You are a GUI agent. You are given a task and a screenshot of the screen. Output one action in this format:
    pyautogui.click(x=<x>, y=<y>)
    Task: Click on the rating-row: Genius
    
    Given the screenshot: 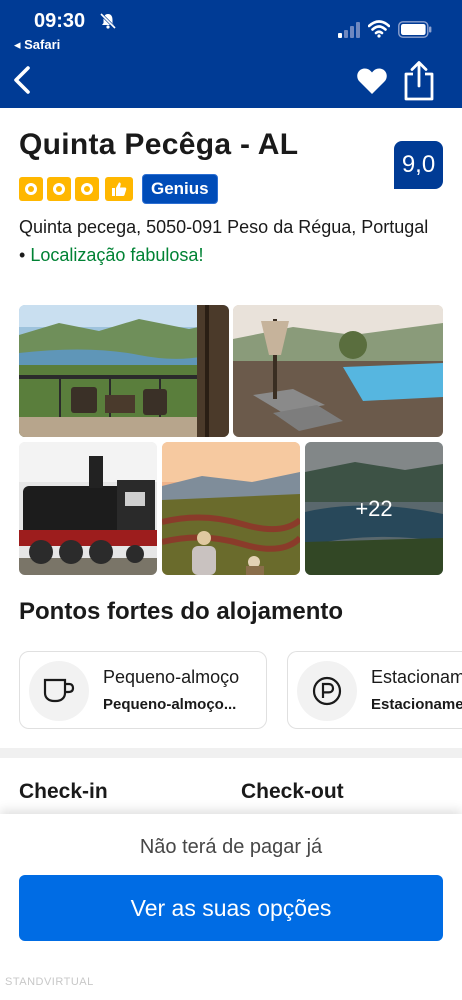 What is the action you would take?
    pyautogui.click(x=118, y=189)
    